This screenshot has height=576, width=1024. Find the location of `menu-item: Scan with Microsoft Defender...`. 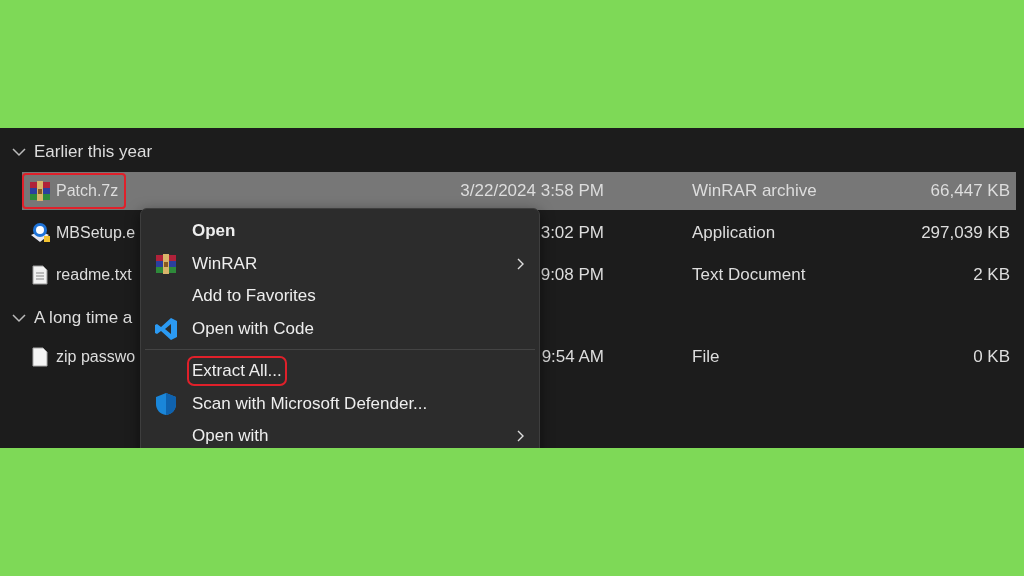

menu-item: Scan with Microsoft Defender... is located at coordinates (340, 403).